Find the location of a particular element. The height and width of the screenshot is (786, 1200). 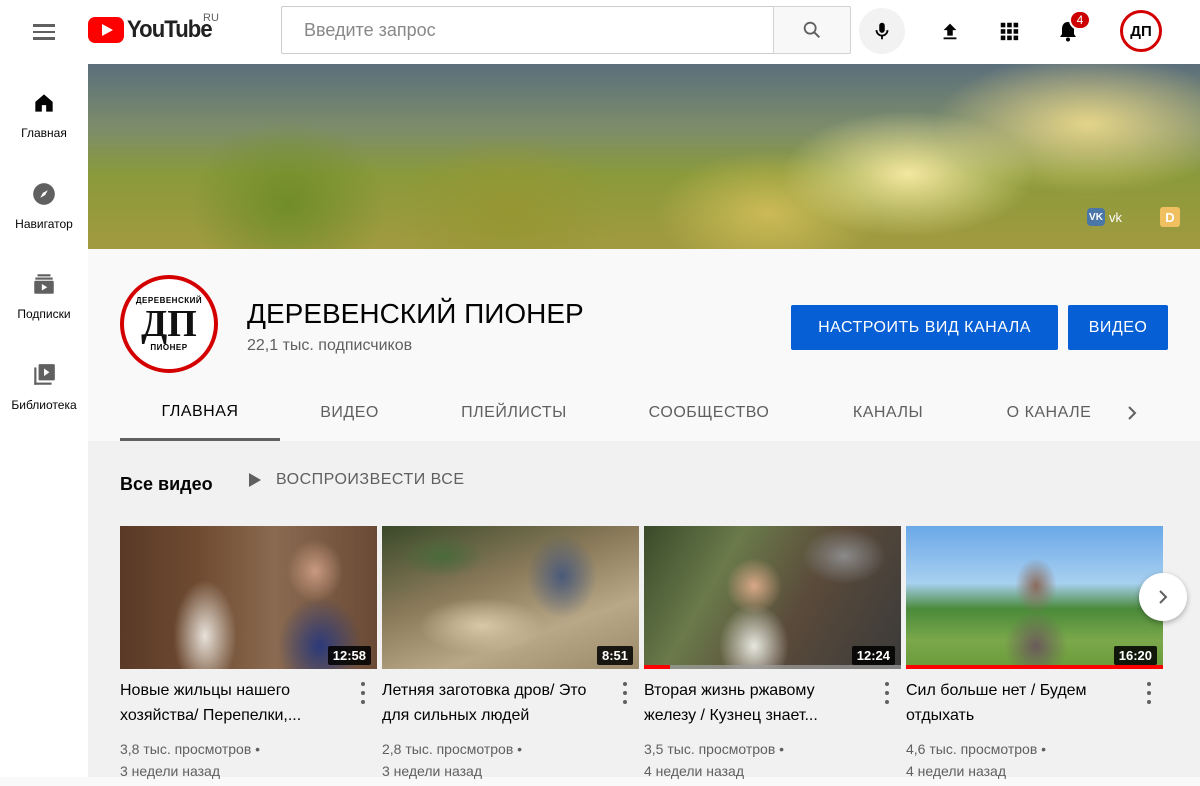

shelf-title: Все видео is located at coordinates (166, 484).